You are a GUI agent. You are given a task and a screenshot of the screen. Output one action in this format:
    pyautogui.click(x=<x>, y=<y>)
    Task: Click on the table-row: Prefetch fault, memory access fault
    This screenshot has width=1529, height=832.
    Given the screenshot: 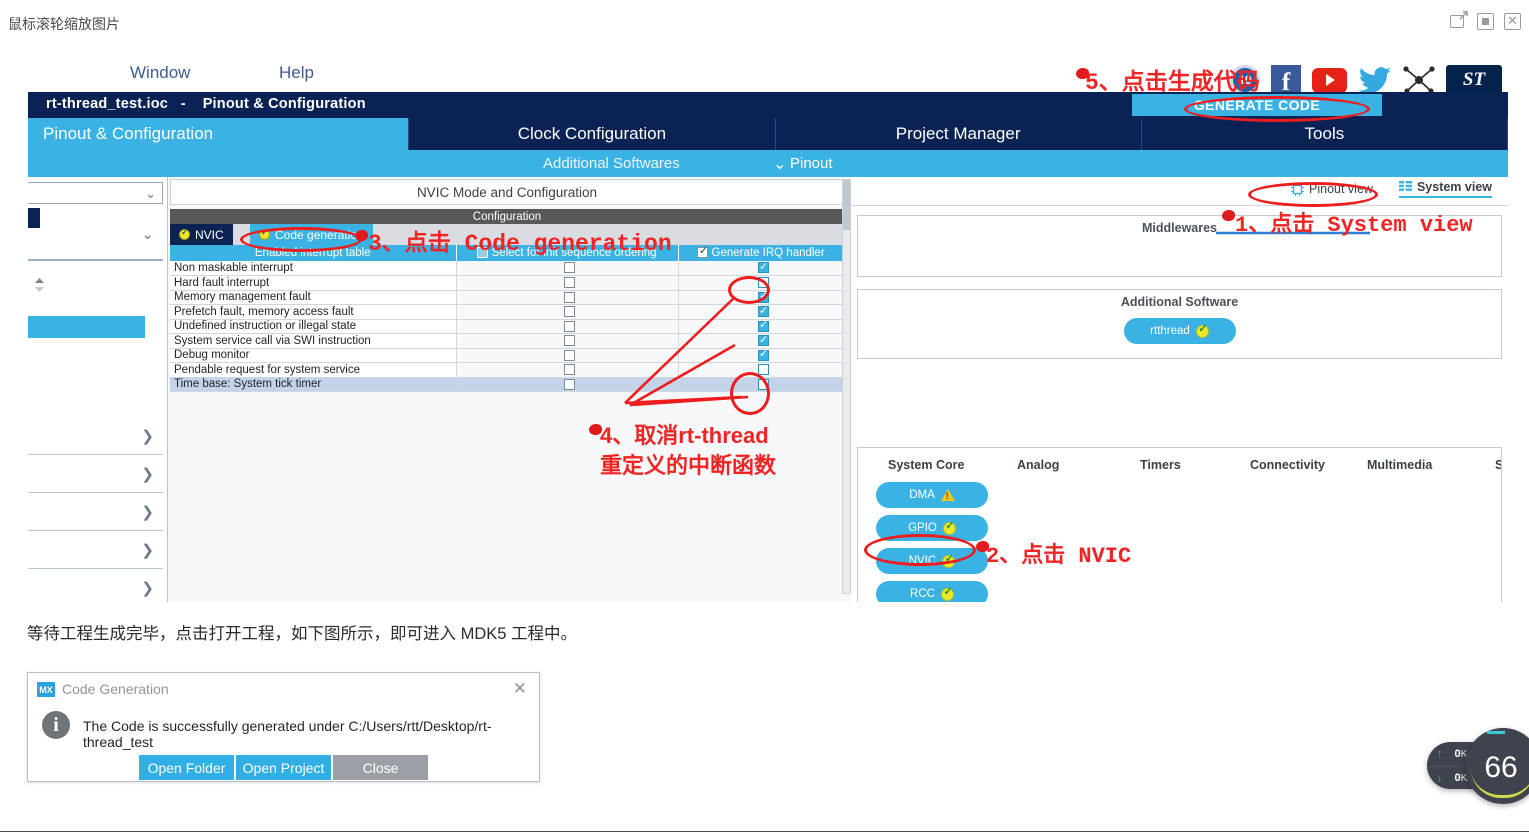 What is the action you would take?
    pyautogui.click(x=507, y=312)
    